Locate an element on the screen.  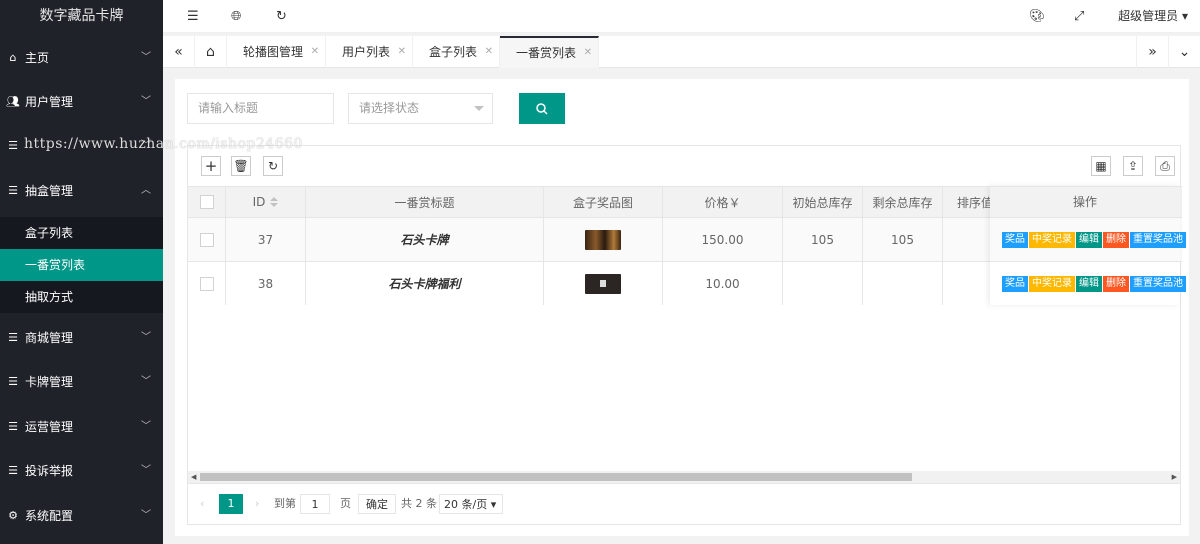
cell-init-stock is located at coordinates (823, 283).